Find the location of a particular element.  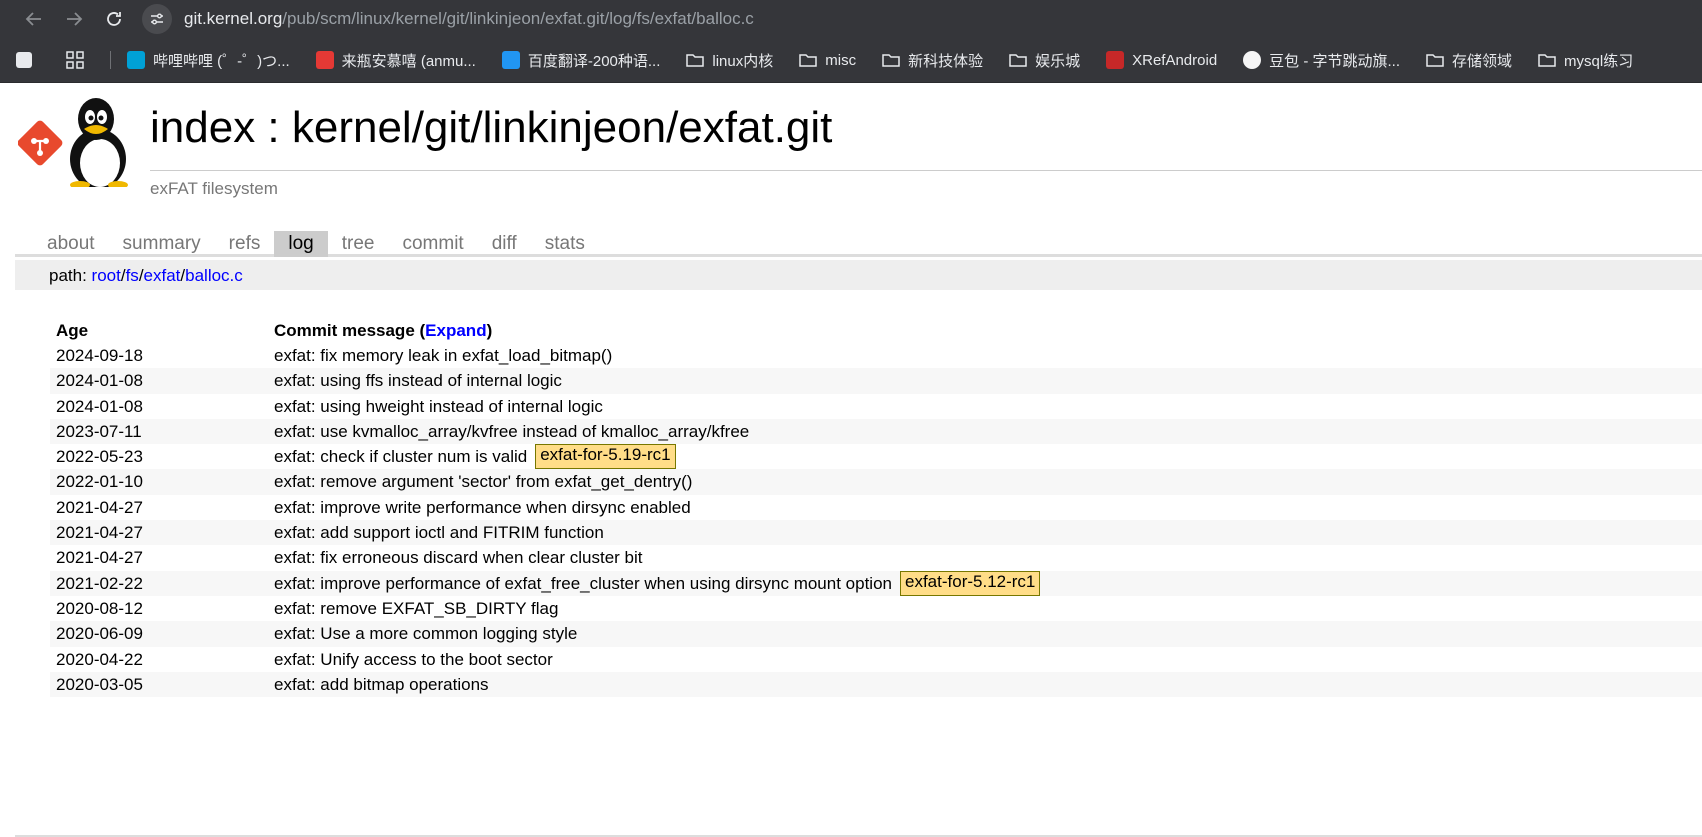

apps-button is located at coordinates (75, 60).